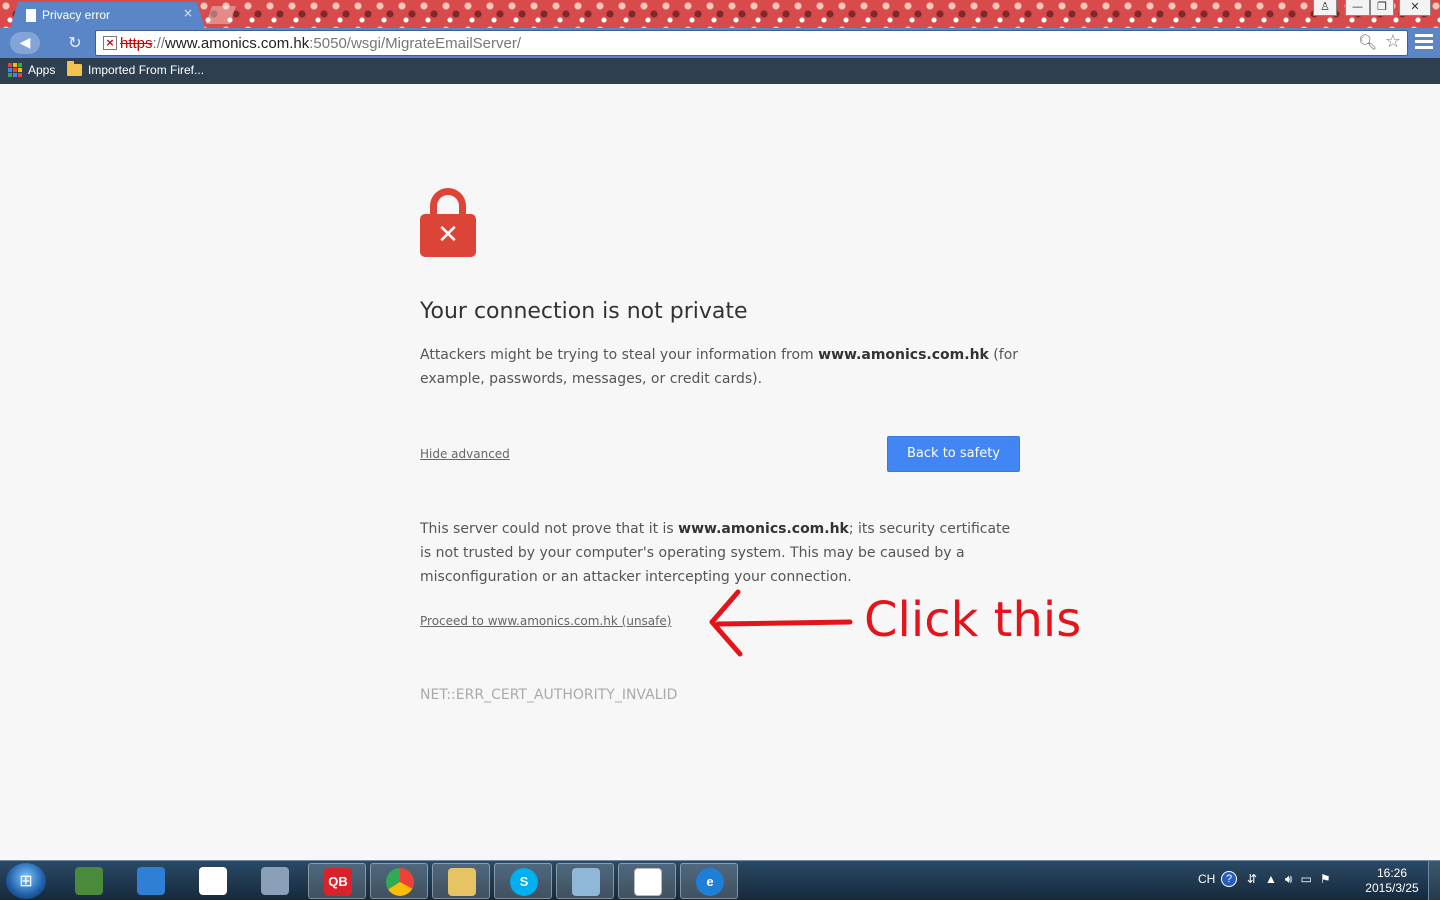 Image resolution: width=1440 pixels, height=900 pixels. I want to click on close-window-button: ✕, so click(1415, 8).